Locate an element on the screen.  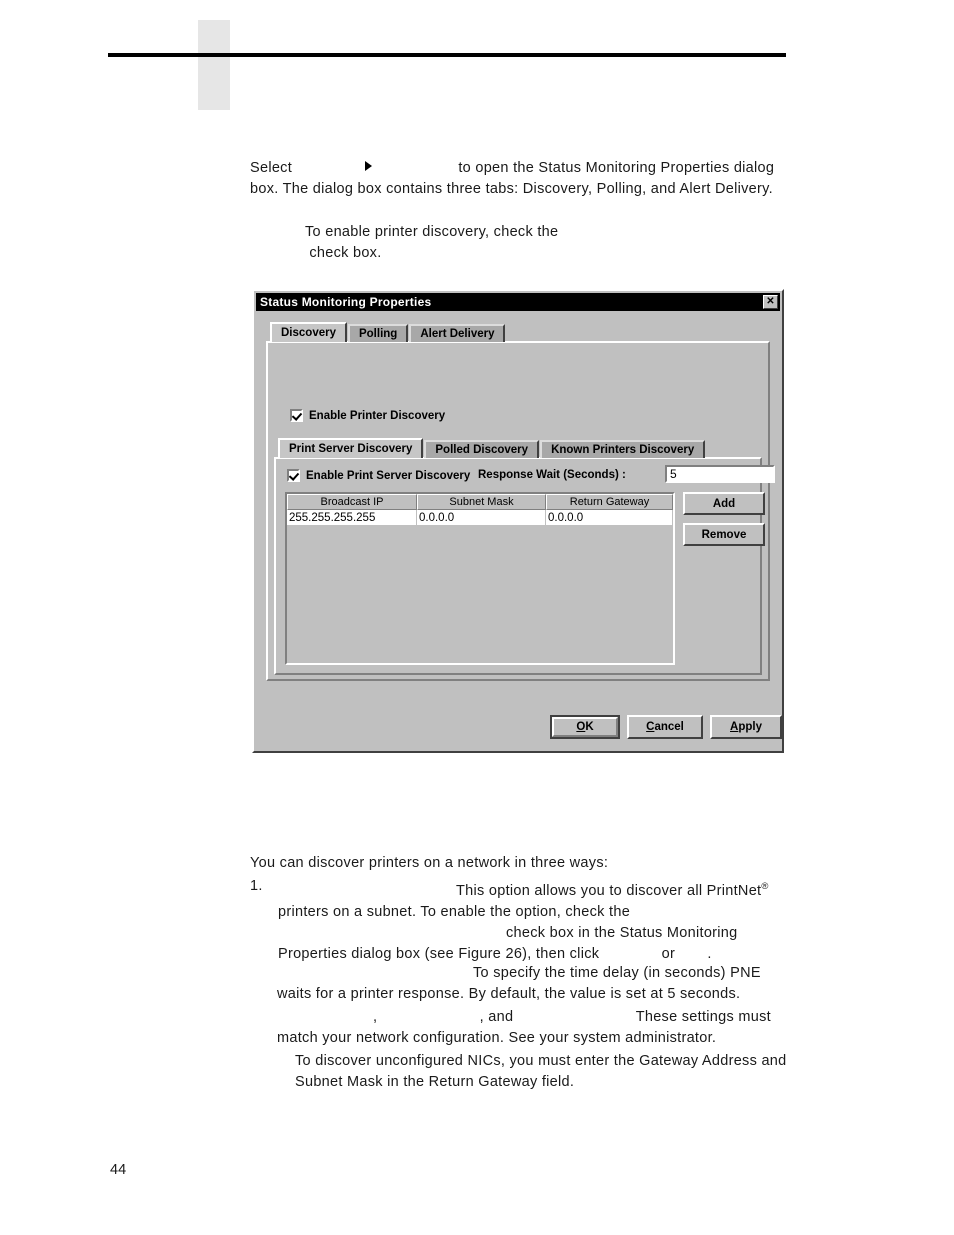
listview-header-row: Broadcast IP Subnet Mask Return Gateway is located at coordinates (480, 502).